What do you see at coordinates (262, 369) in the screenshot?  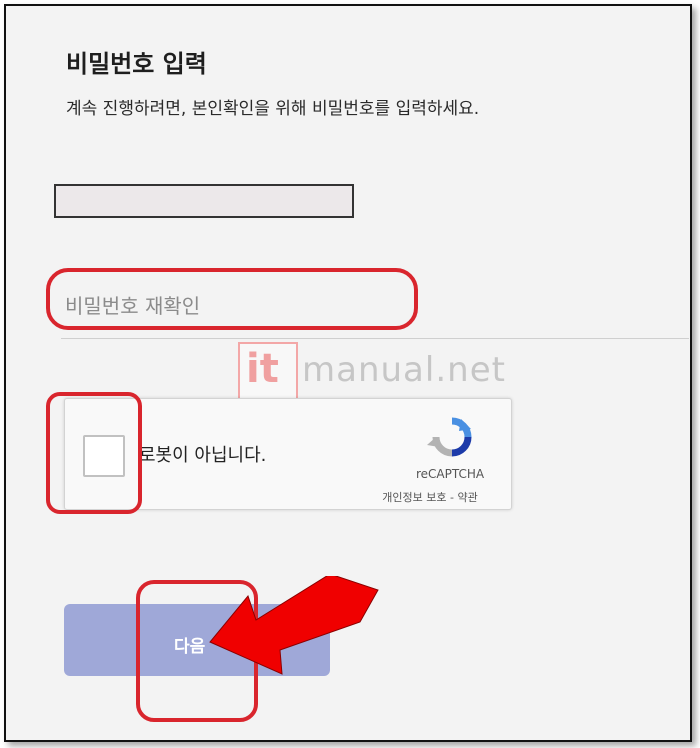 I see `watermark-logo: it` at bounding box center [262, 369].